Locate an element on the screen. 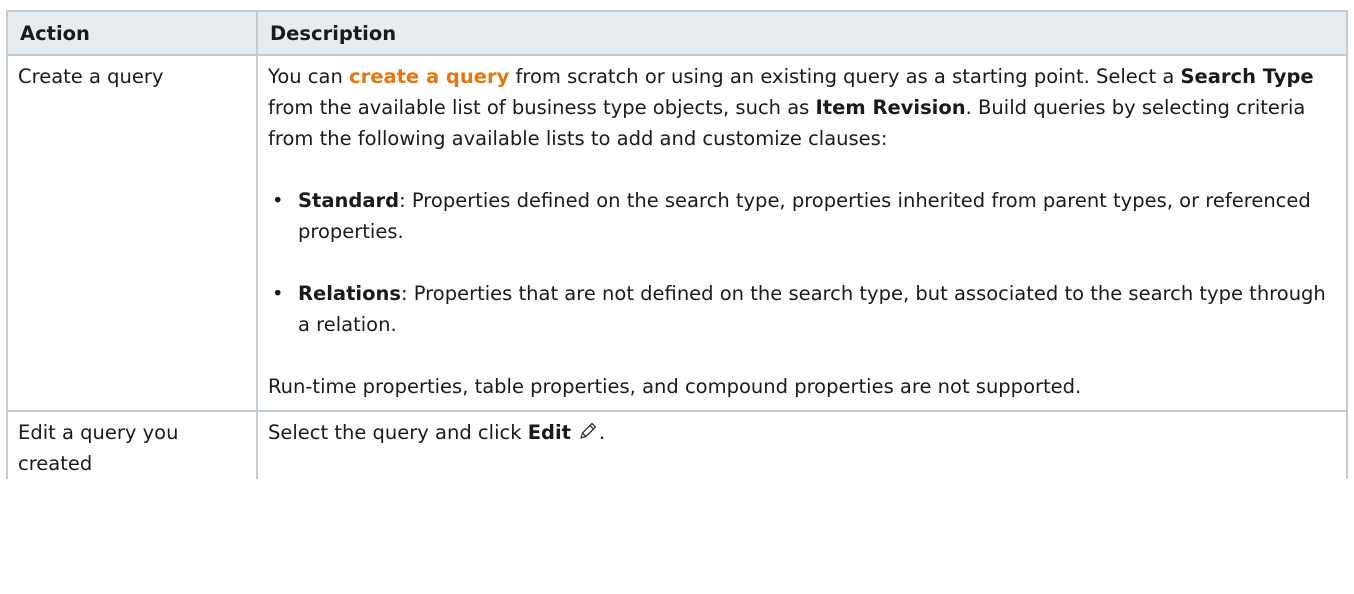 Image resolution: width=1354 pixels, height=594 pixels. header-description: Description is located at coordinates (802, 33).